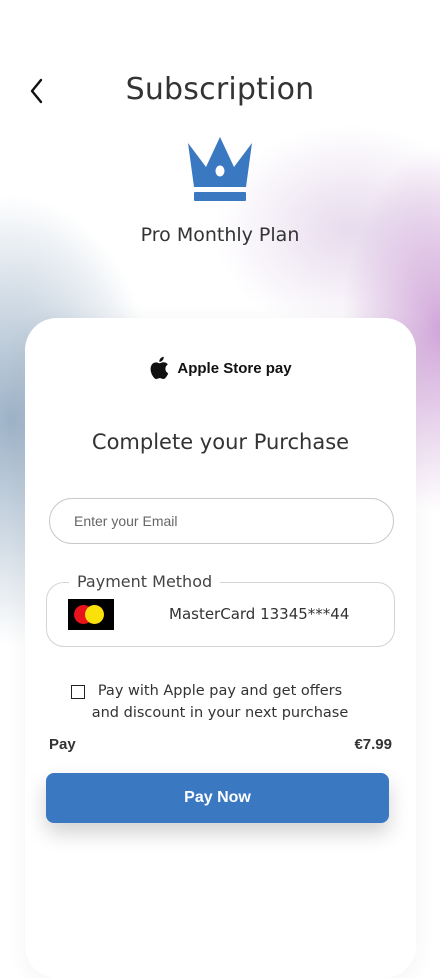  I want to click on checkout-heading: Complete your Purchase, so click(220, 442).